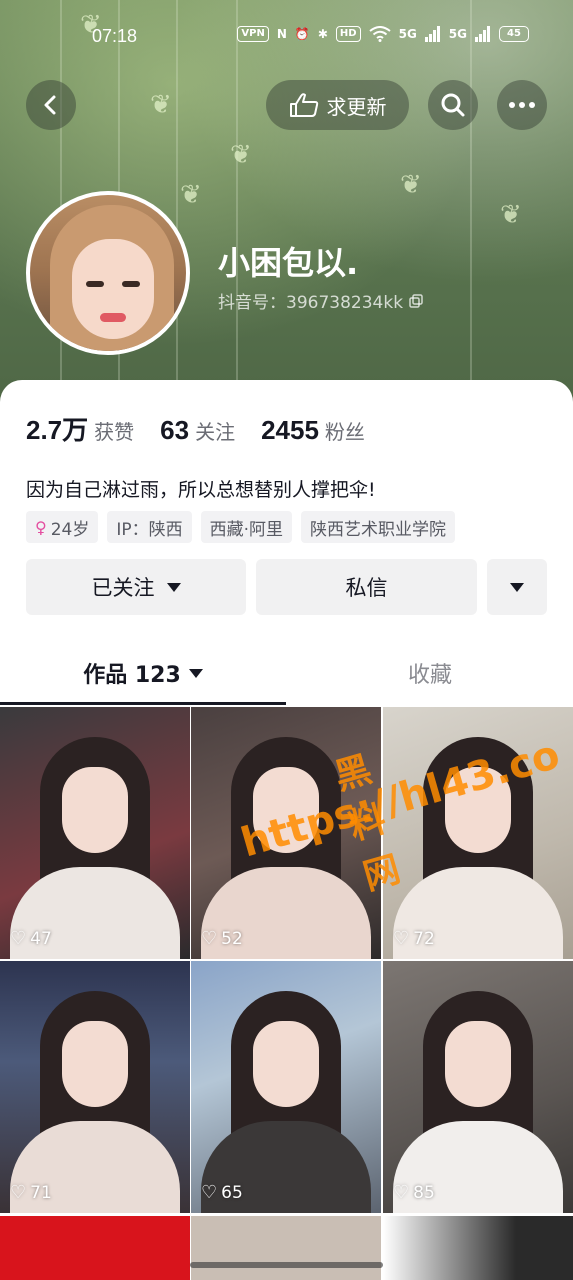 This screenshot has width=573, height=1280. I want to click on message-label: 私信, so click(366, 588).